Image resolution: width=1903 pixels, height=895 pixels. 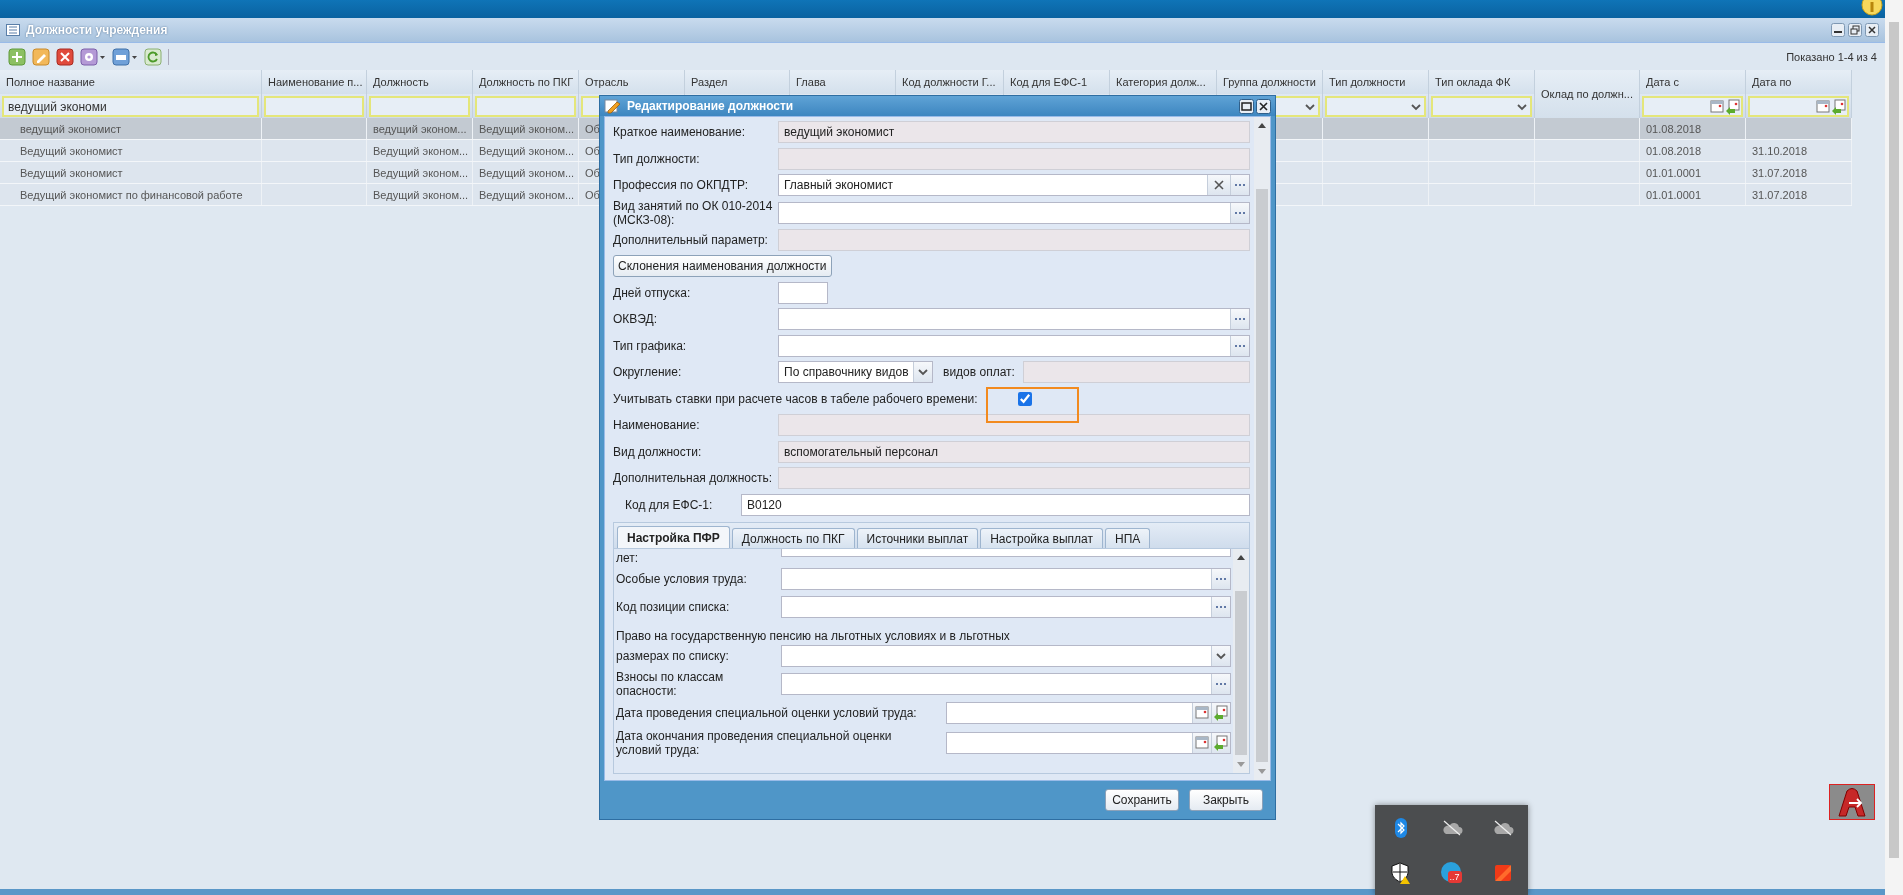 I want to click on field-label: Краткое наименование:, so click(x=680, y=132).